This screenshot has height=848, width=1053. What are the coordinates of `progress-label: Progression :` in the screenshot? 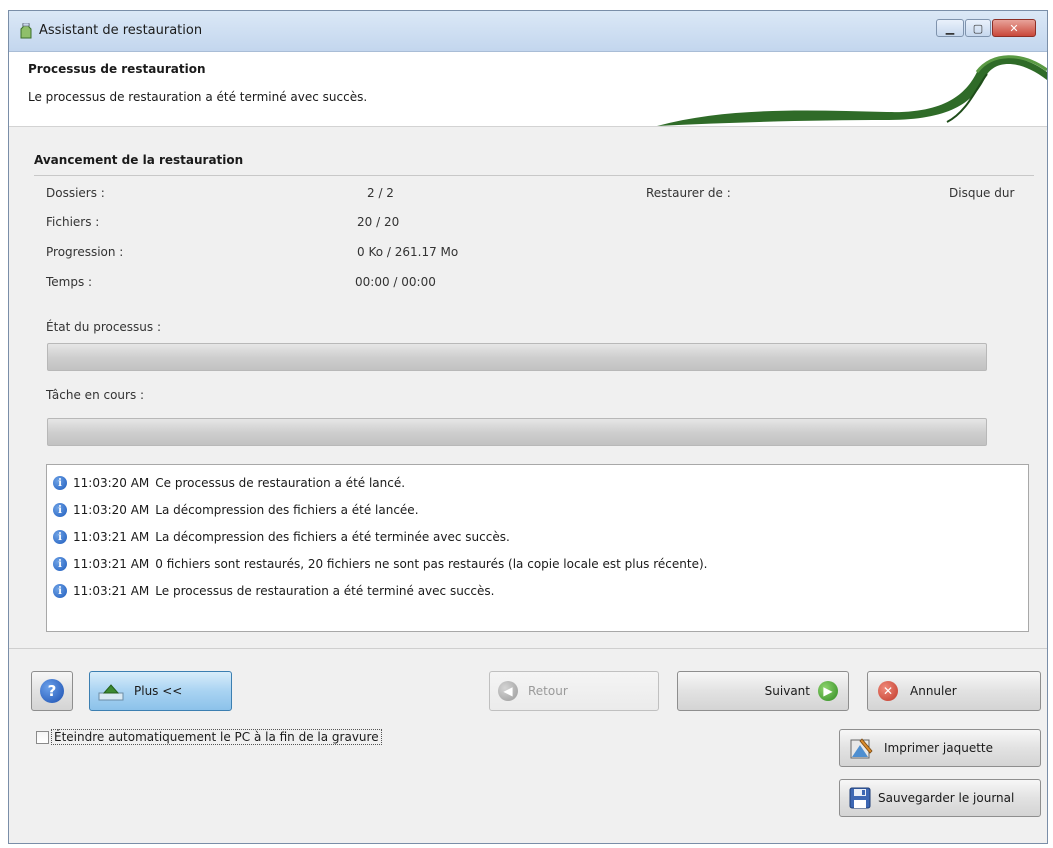 It's located at (85, 252).